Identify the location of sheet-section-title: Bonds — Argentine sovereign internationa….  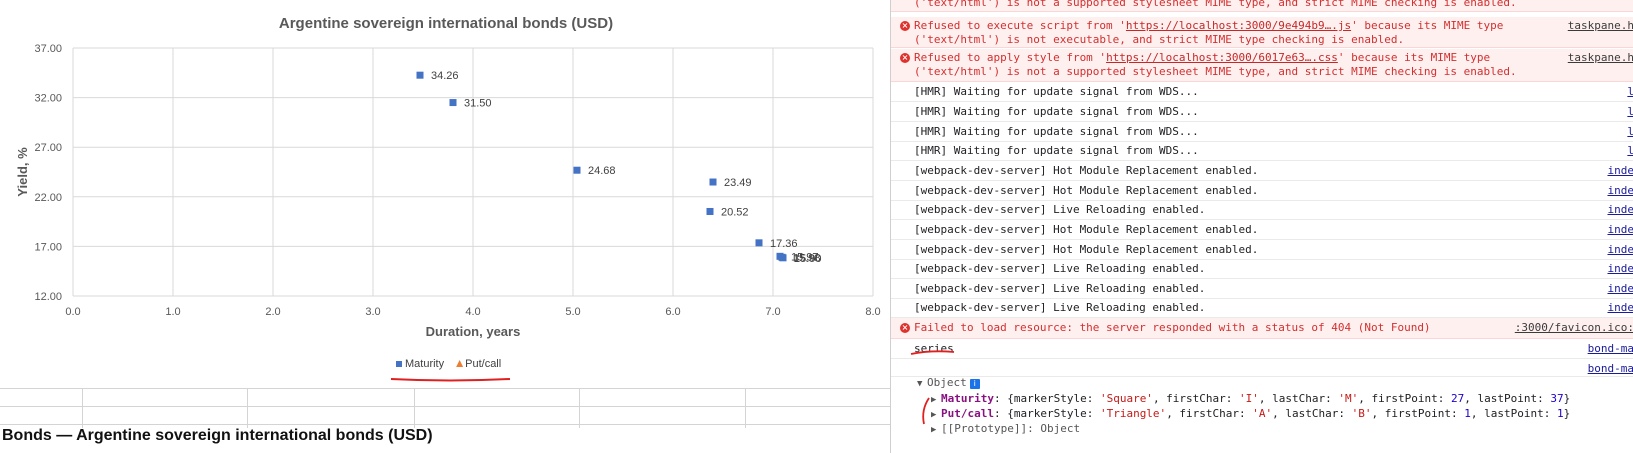
(217, 435).